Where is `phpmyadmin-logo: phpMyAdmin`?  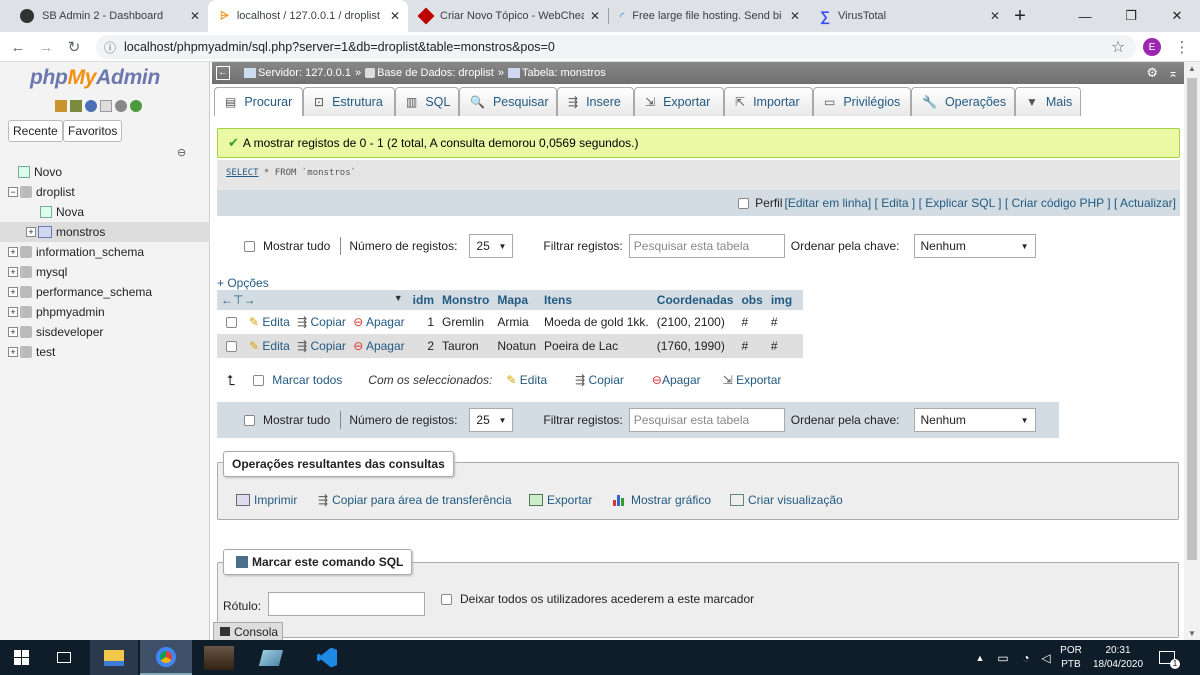 phpmyadmin-logo: phpMyAdmin is located at coordinates (95, 78).